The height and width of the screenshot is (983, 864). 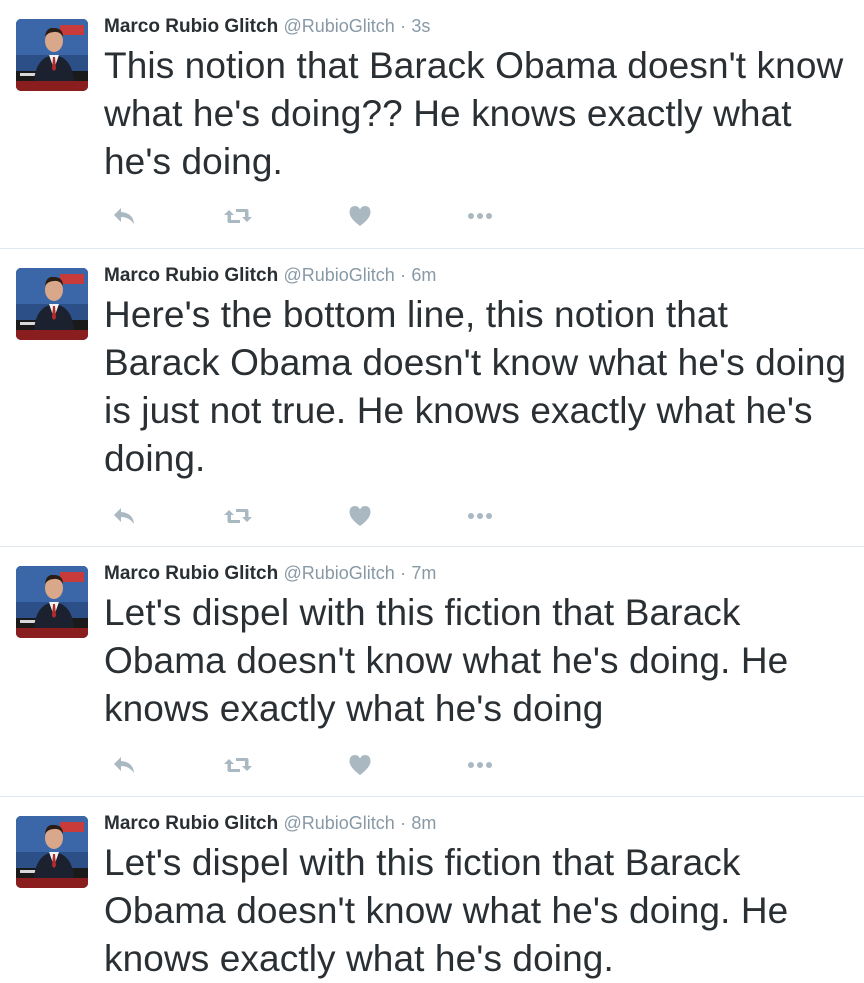 I want to click on tweet-header: Marco Rubio Glitch @RubioGlitch · 7m, so click(x=270, y=573).